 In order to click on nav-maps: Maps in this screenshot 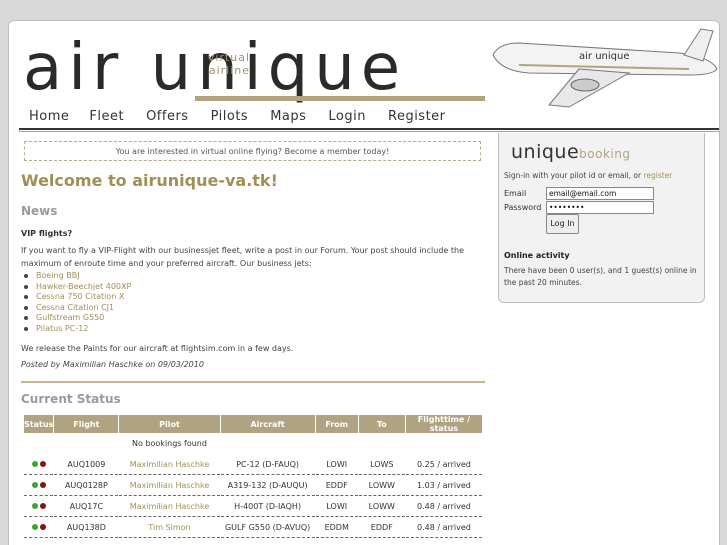, I will do `click(288, 118)`.